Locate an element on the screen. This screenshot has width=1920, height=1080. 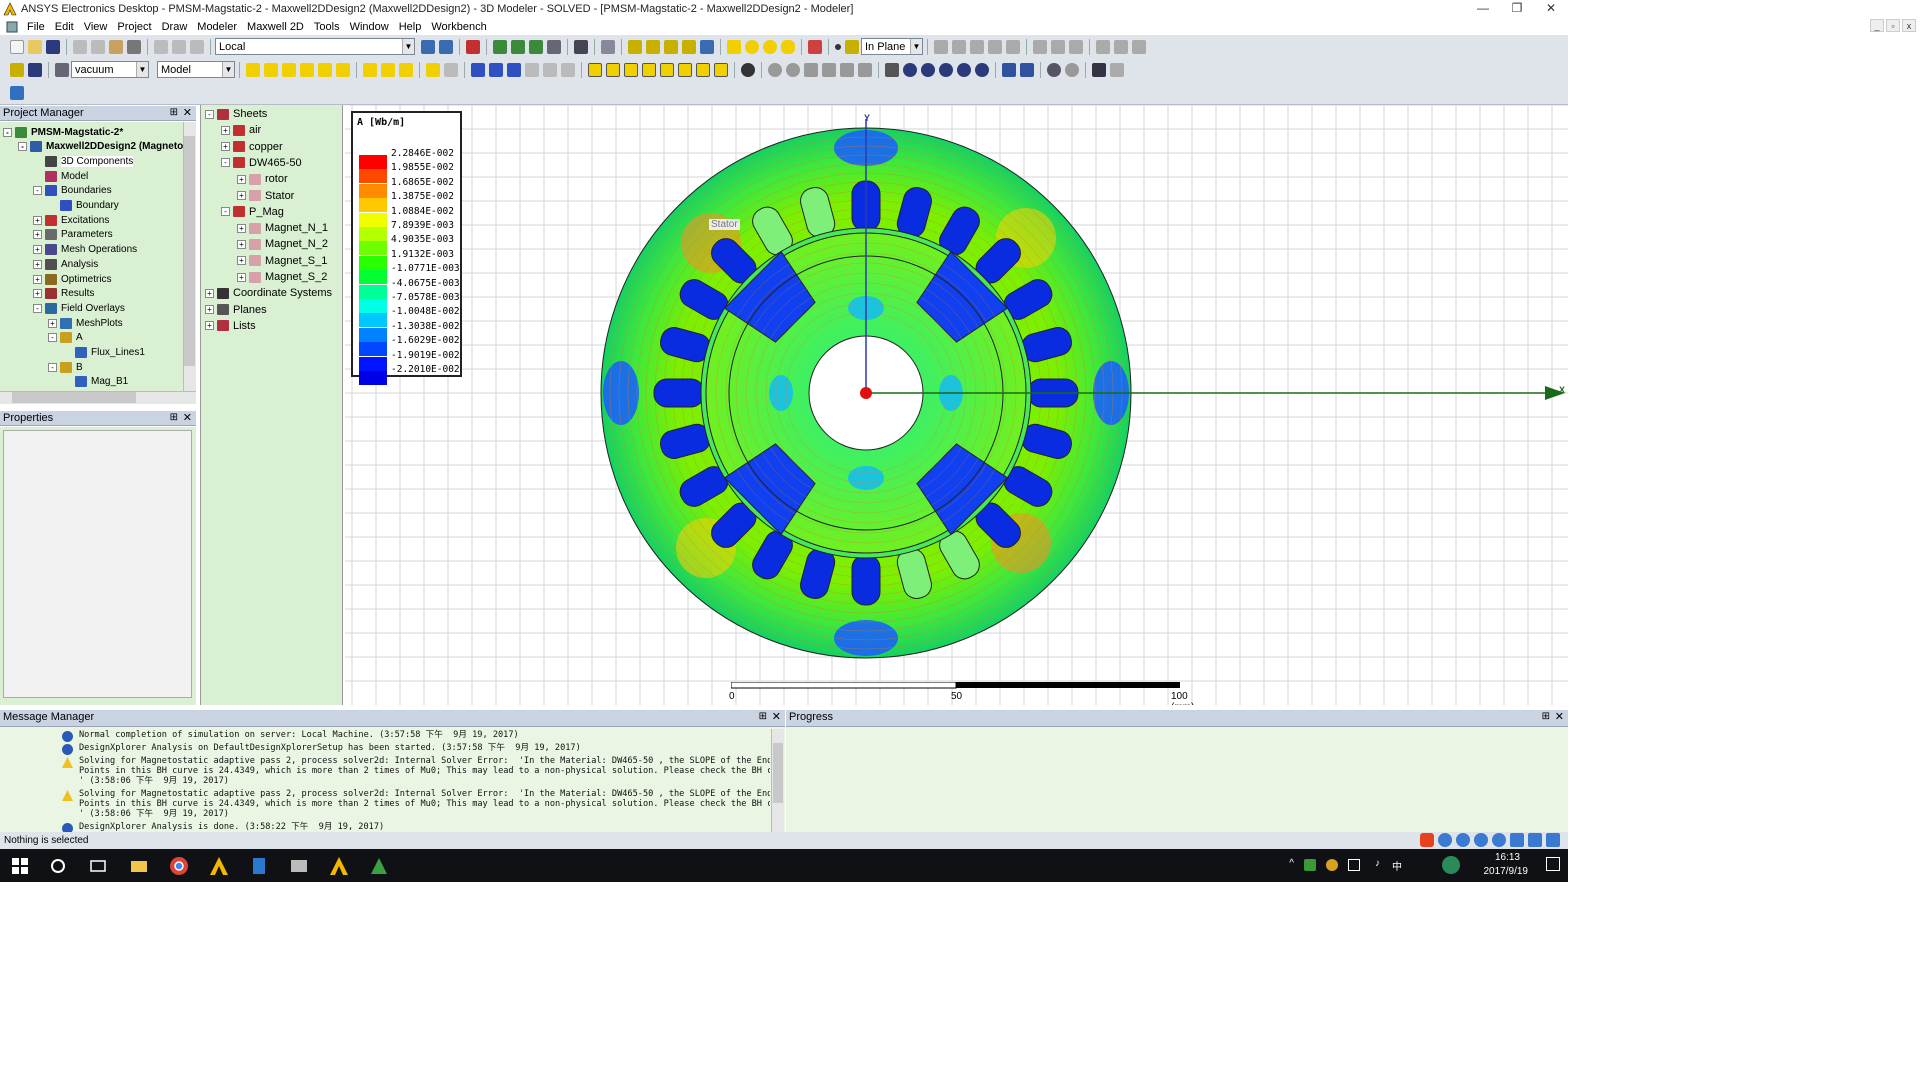
box-view-3-icon is located at coordinates (631, 69).